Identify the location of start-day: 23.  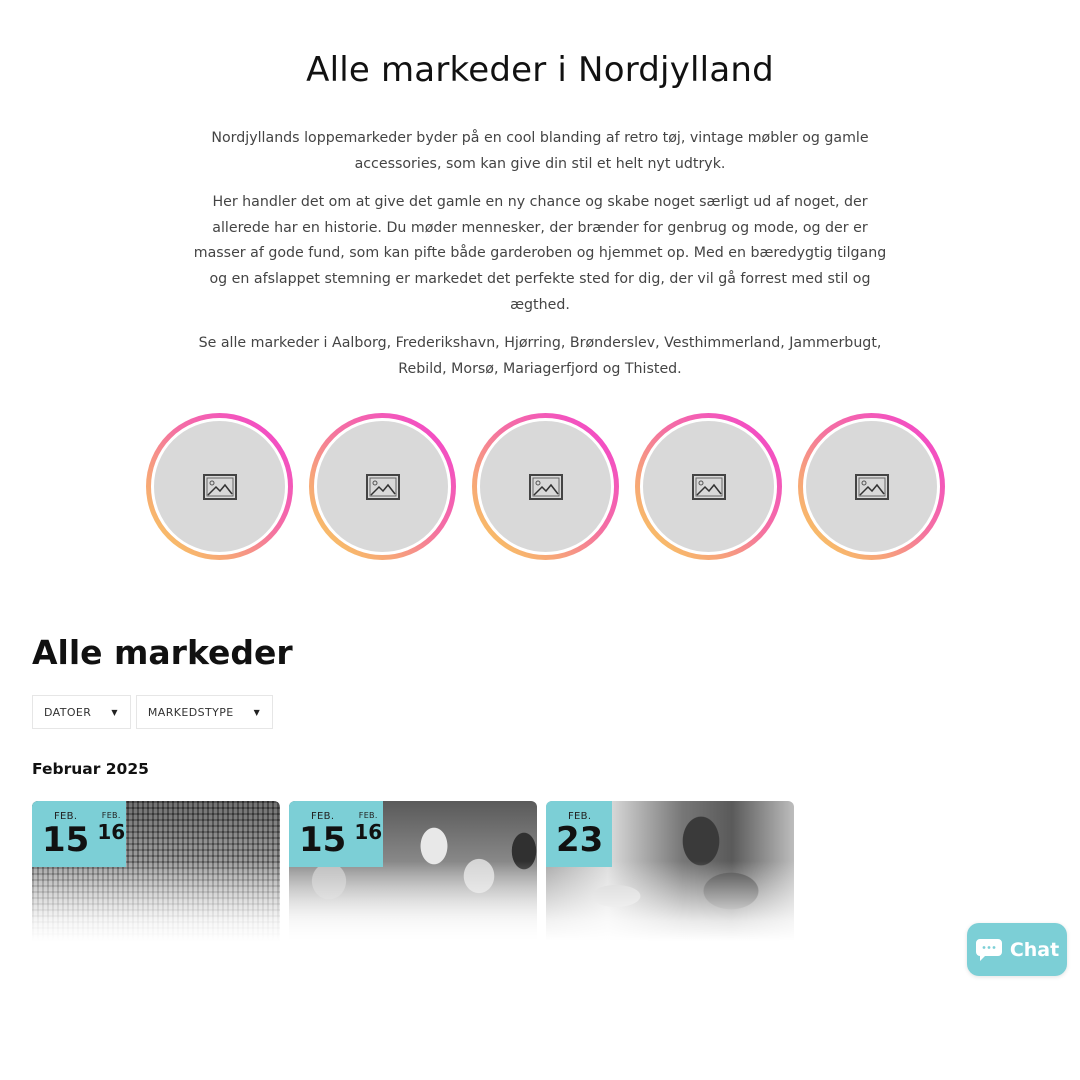
(580, 840).